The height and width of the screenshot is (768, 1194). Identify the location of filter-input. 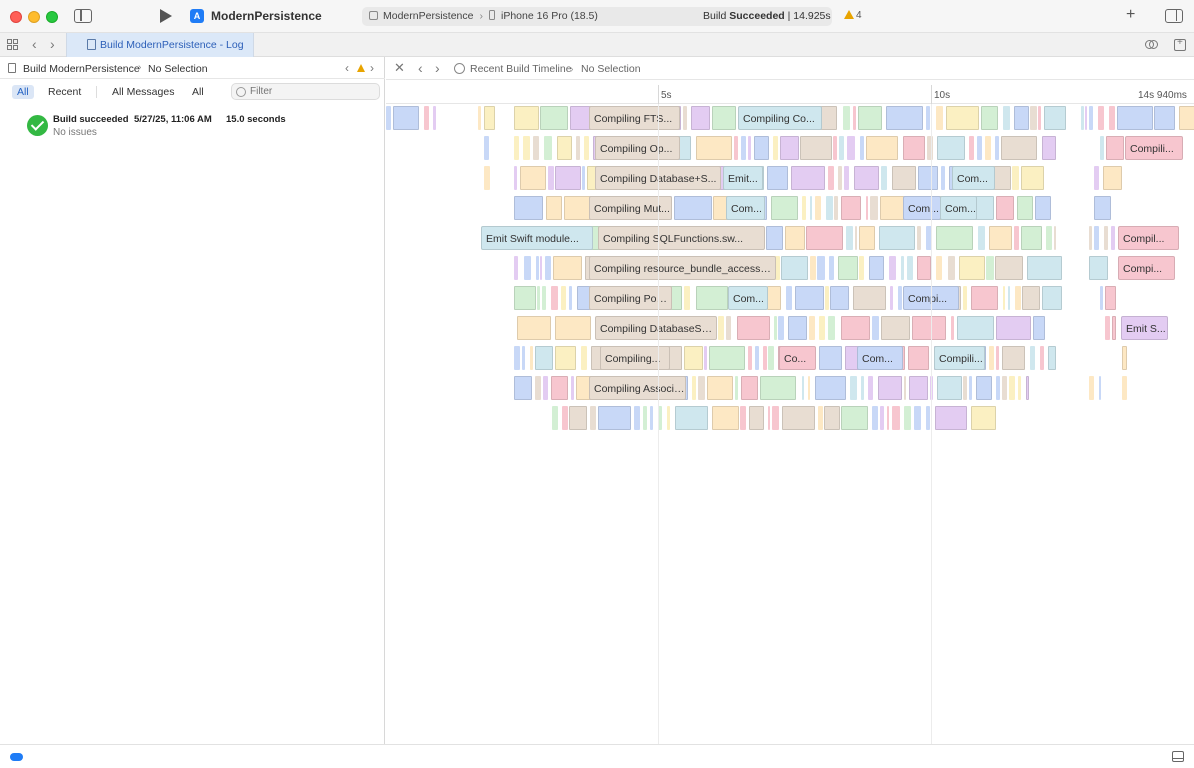
(305, 91).